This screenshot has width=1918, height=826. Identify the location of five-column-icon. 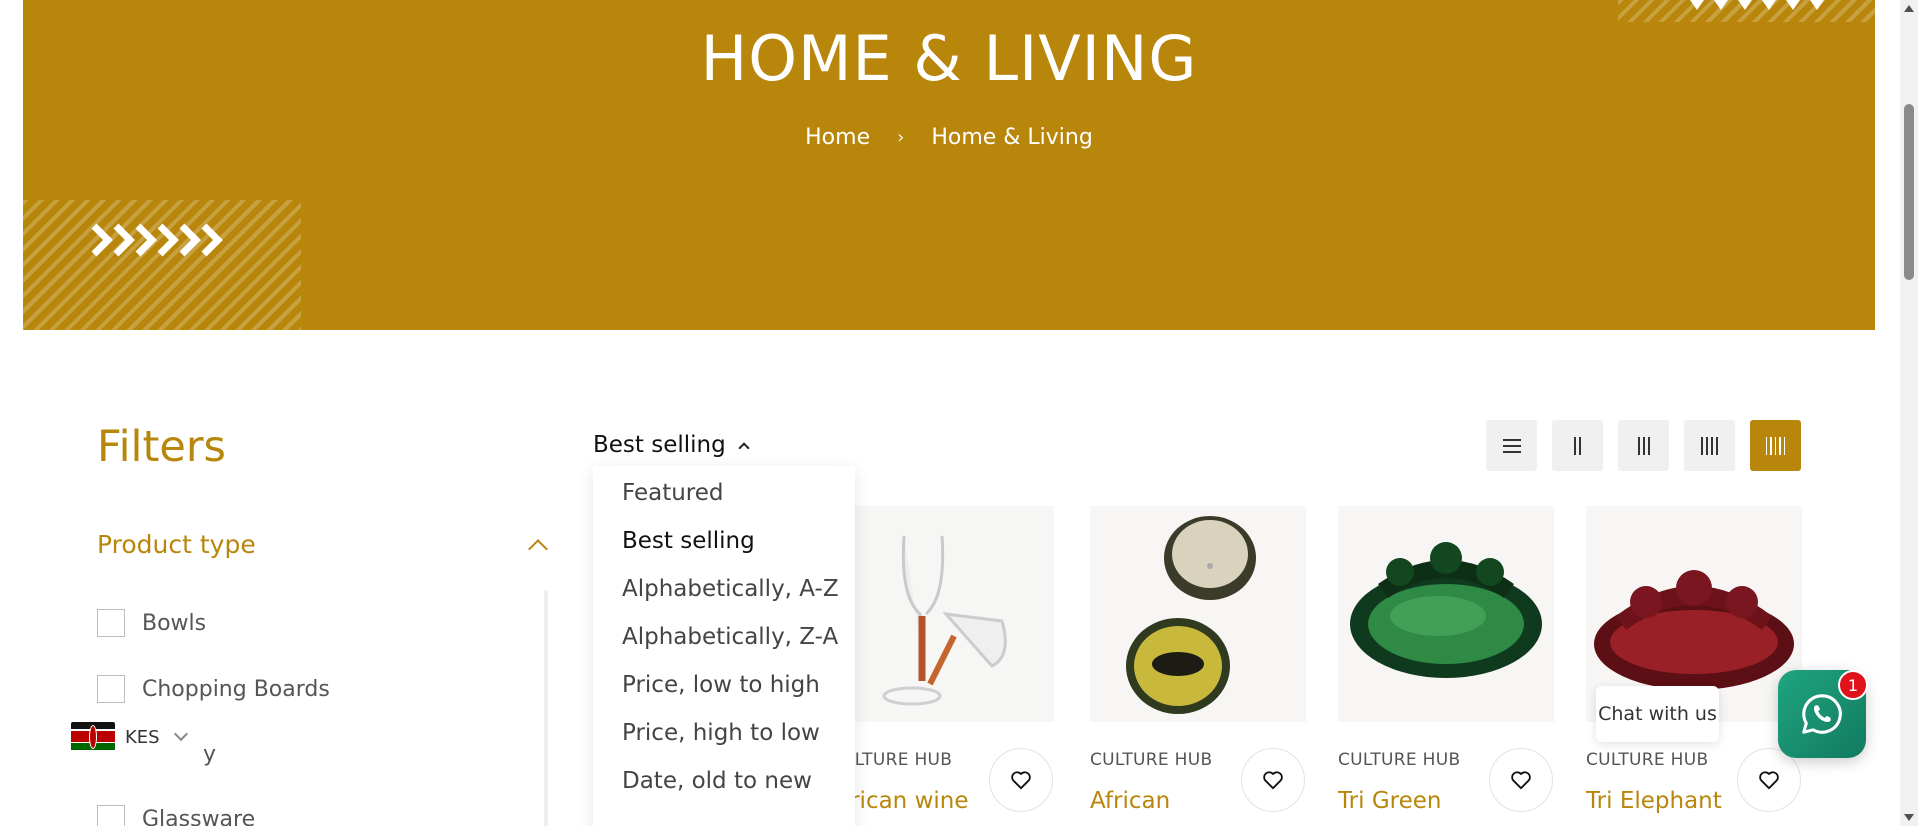
(1775, 445).